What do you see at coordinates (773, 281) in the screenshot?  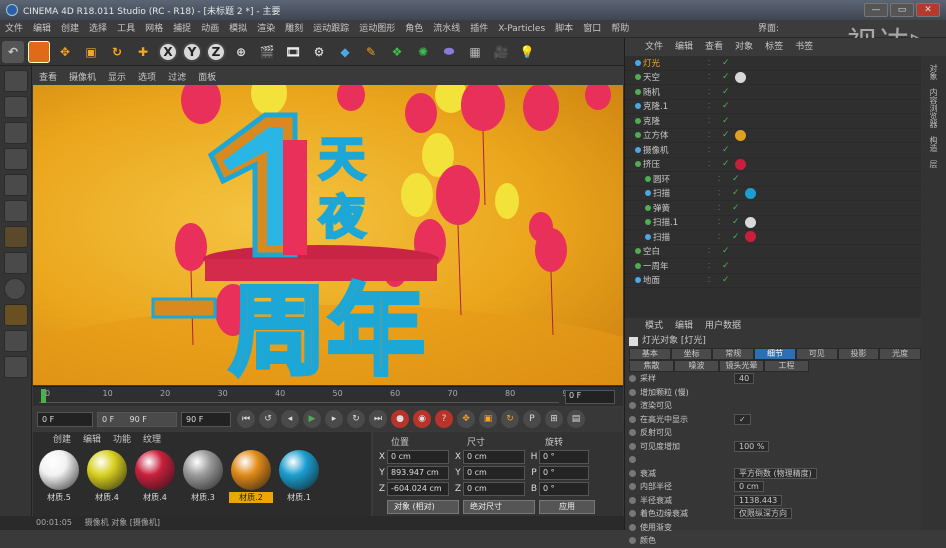 I see `object-row: 地面 ⁚ ✓` at bounding box center [773, 281].